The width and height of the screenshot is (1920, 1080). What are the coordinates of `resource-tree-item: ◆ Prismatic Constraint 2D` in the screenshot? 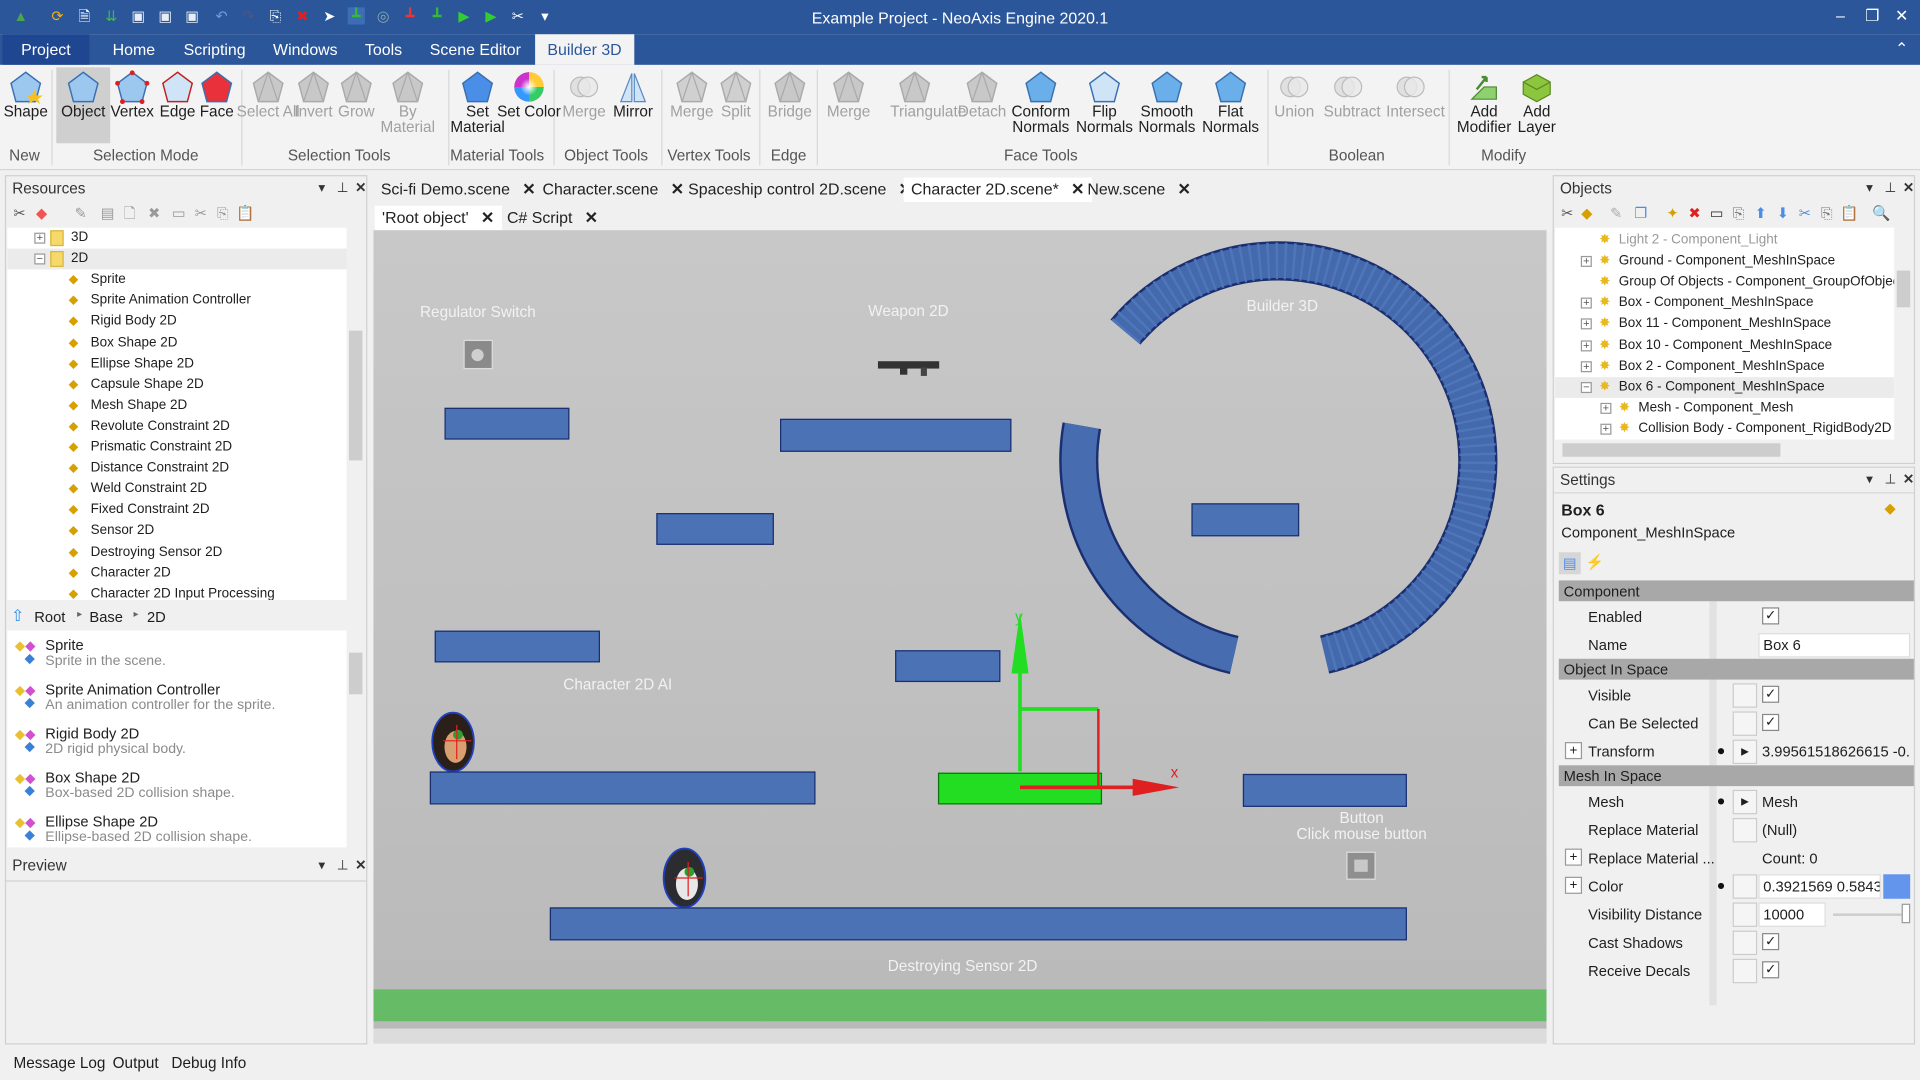 It's located at (176, 447).